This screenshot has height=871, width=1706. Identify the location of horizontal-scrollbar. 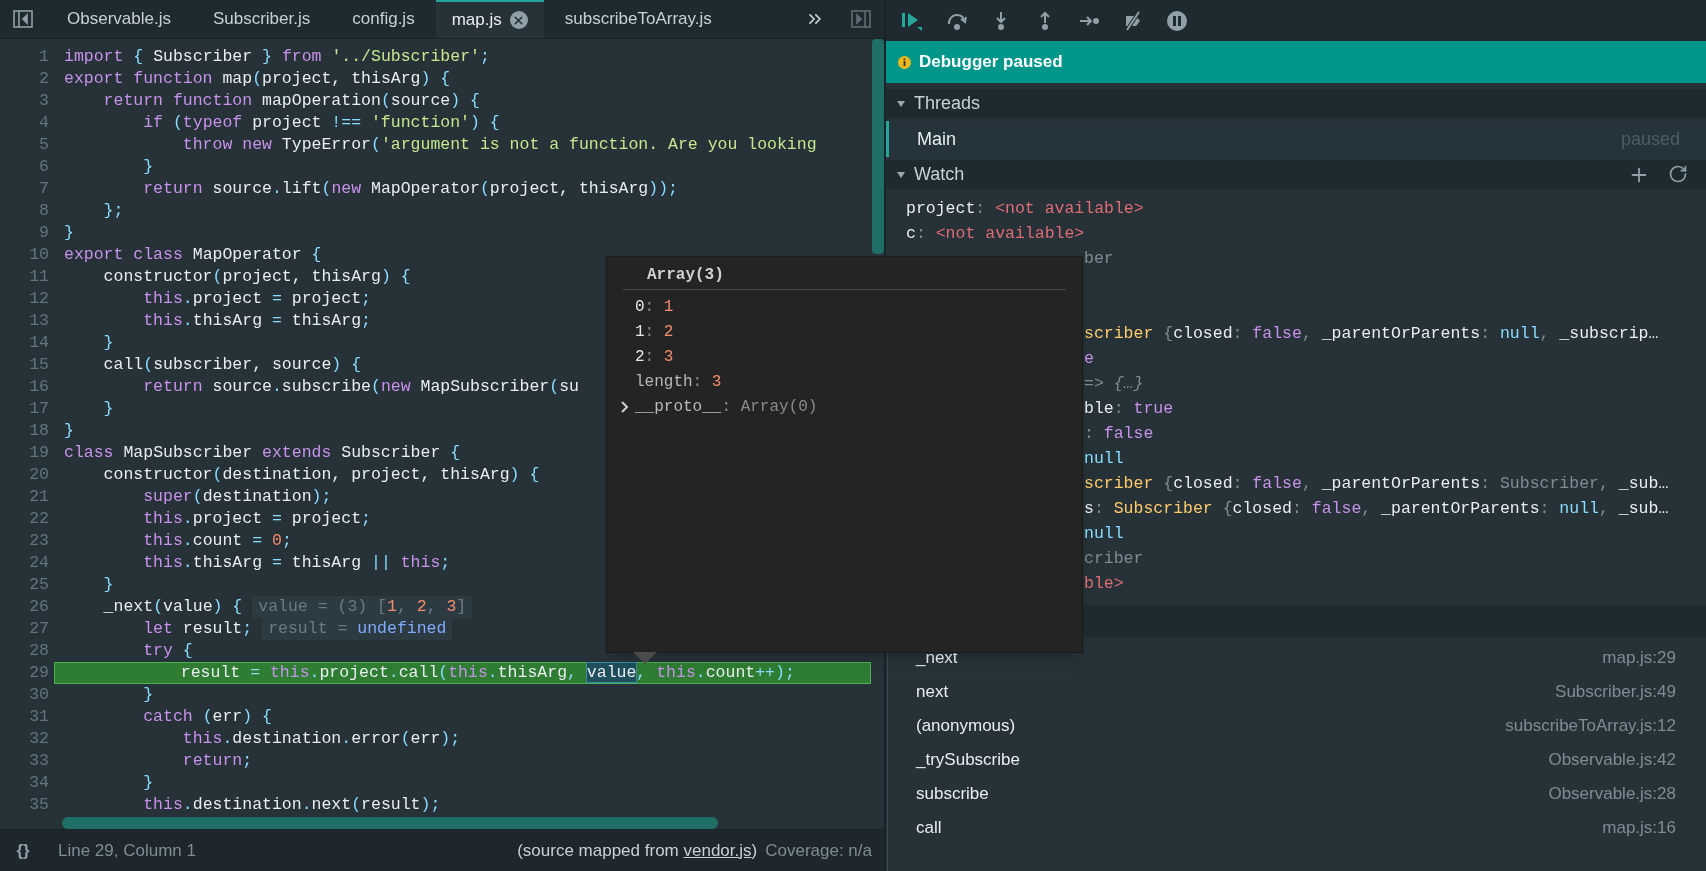
(390, 823).